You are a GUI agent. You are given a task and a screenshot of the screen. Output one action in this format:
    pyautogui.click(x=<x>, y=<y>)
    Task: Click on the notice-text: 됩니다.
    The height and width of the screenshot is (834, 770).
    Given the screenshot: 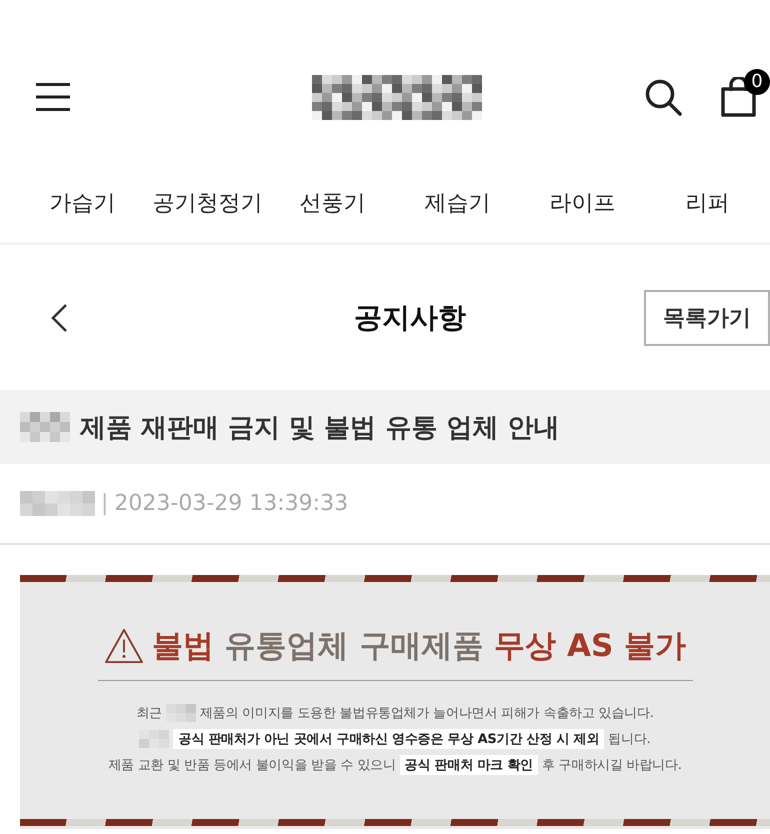 What is the action you would take?
    pyautogui.click(x=629, y=739)
    